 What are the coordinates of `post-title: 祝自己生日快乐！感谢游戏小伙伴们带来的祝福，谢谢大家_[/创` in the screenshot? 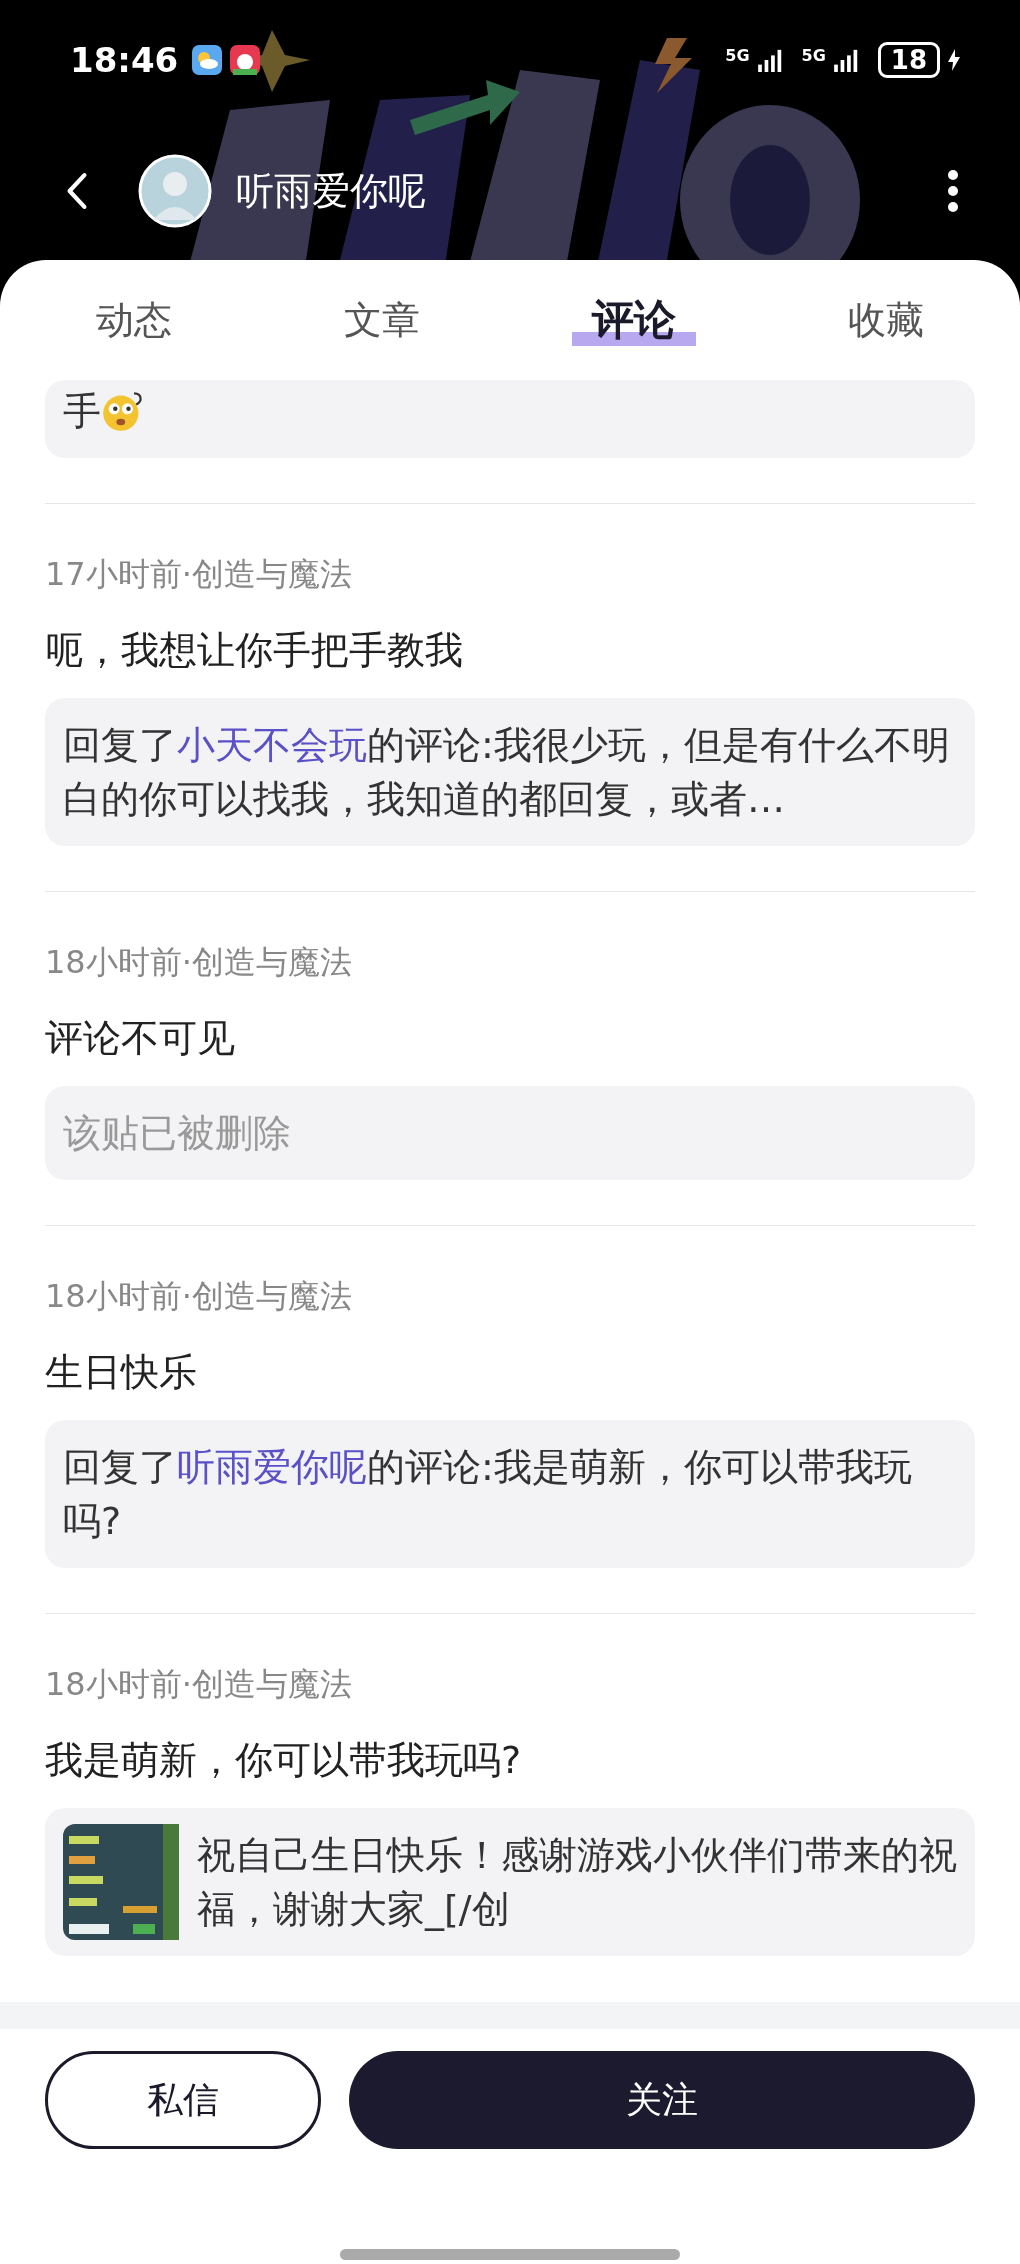 It's located at (577, 1882).